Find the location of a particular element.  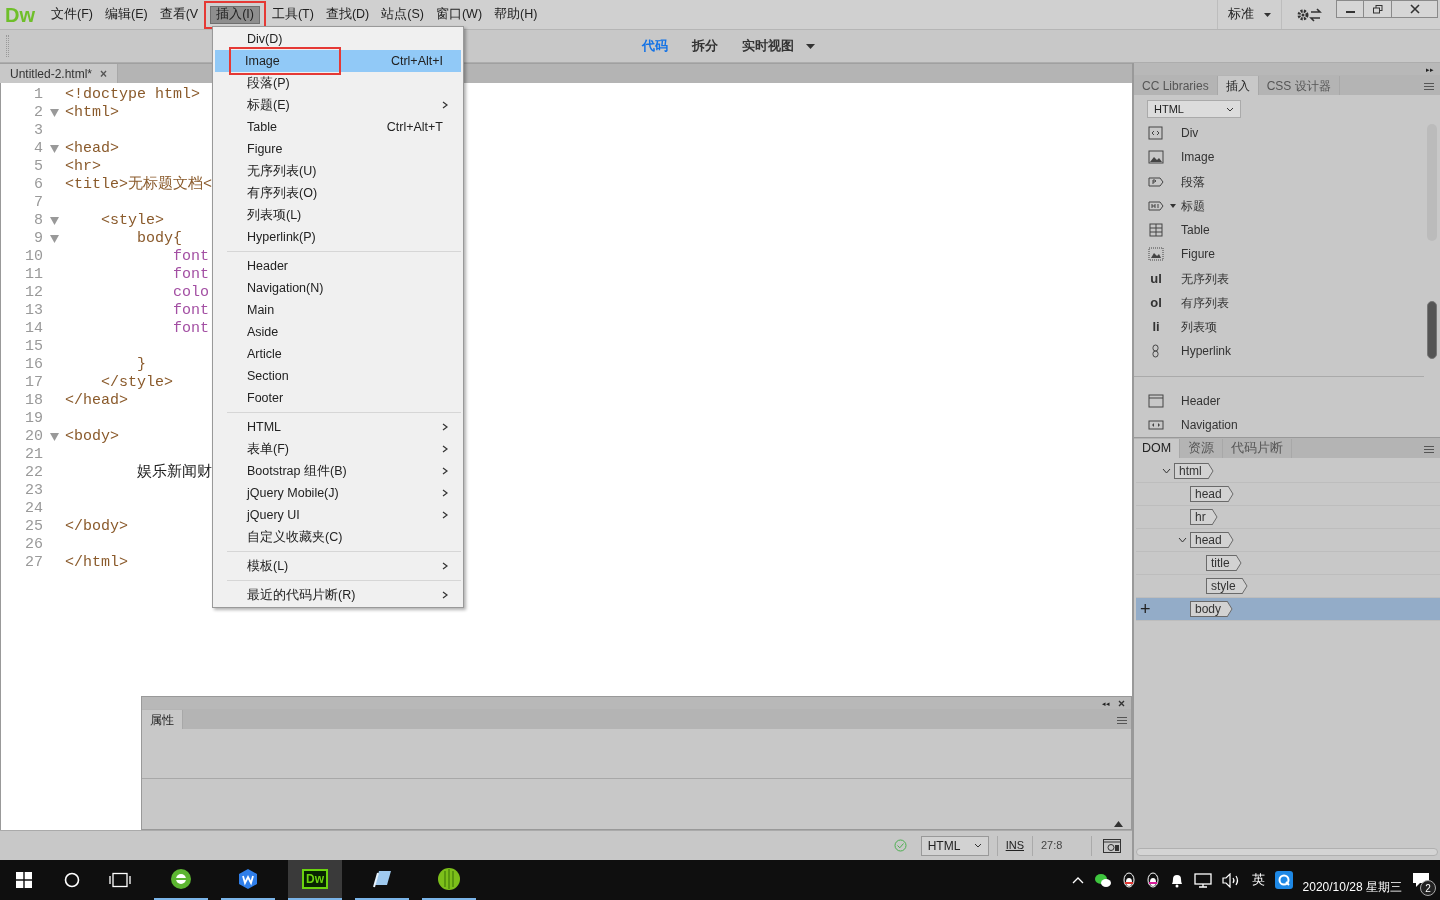

insert-item: Table is located at coordinates (1279, 230).